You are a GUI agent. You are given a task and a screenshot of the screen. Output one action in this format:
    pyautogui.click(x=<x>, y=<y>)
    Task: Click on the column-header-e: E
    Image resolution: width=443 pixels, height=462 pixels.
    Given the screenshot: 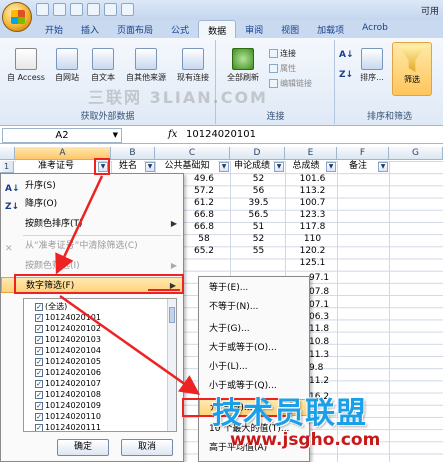 What is the action you would take?
    pyautogui.click(x=311, y=153)
    